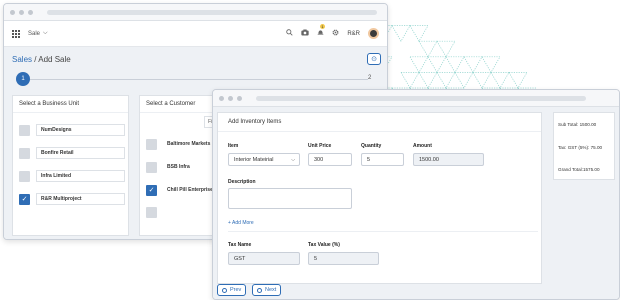  Describe the element at coordinates (353, 34) in the screenshot. I see `user-initials: R&R` at that location.